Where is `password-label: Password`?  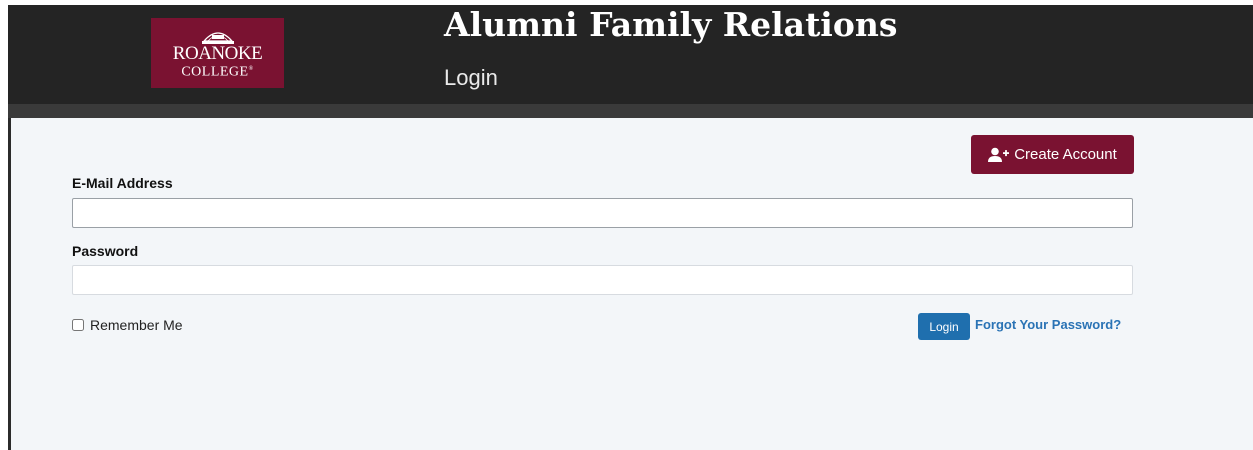
password-label: Password is located at coordinates (105, 251).